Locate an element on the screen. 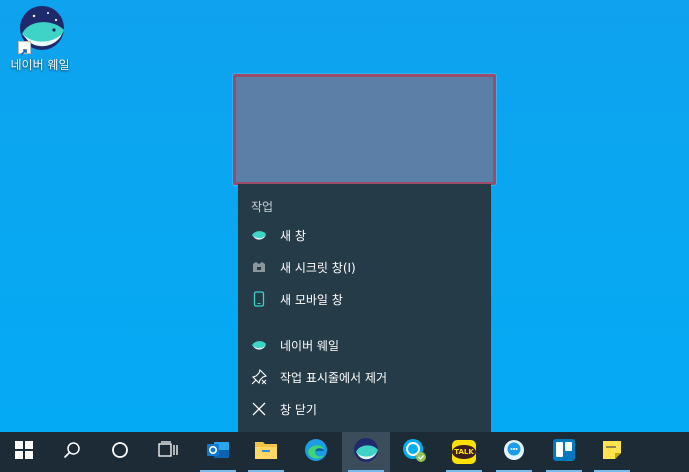 Image resolution: width=689 pixels, height=472 pixels. taskbar: TALK is located at coordinates (344, 452).